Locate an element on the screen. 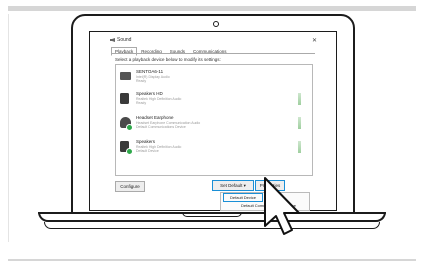 The image size is (423, 262). set-default-button: Set Default ▾ is located at coordinates (233, 185).